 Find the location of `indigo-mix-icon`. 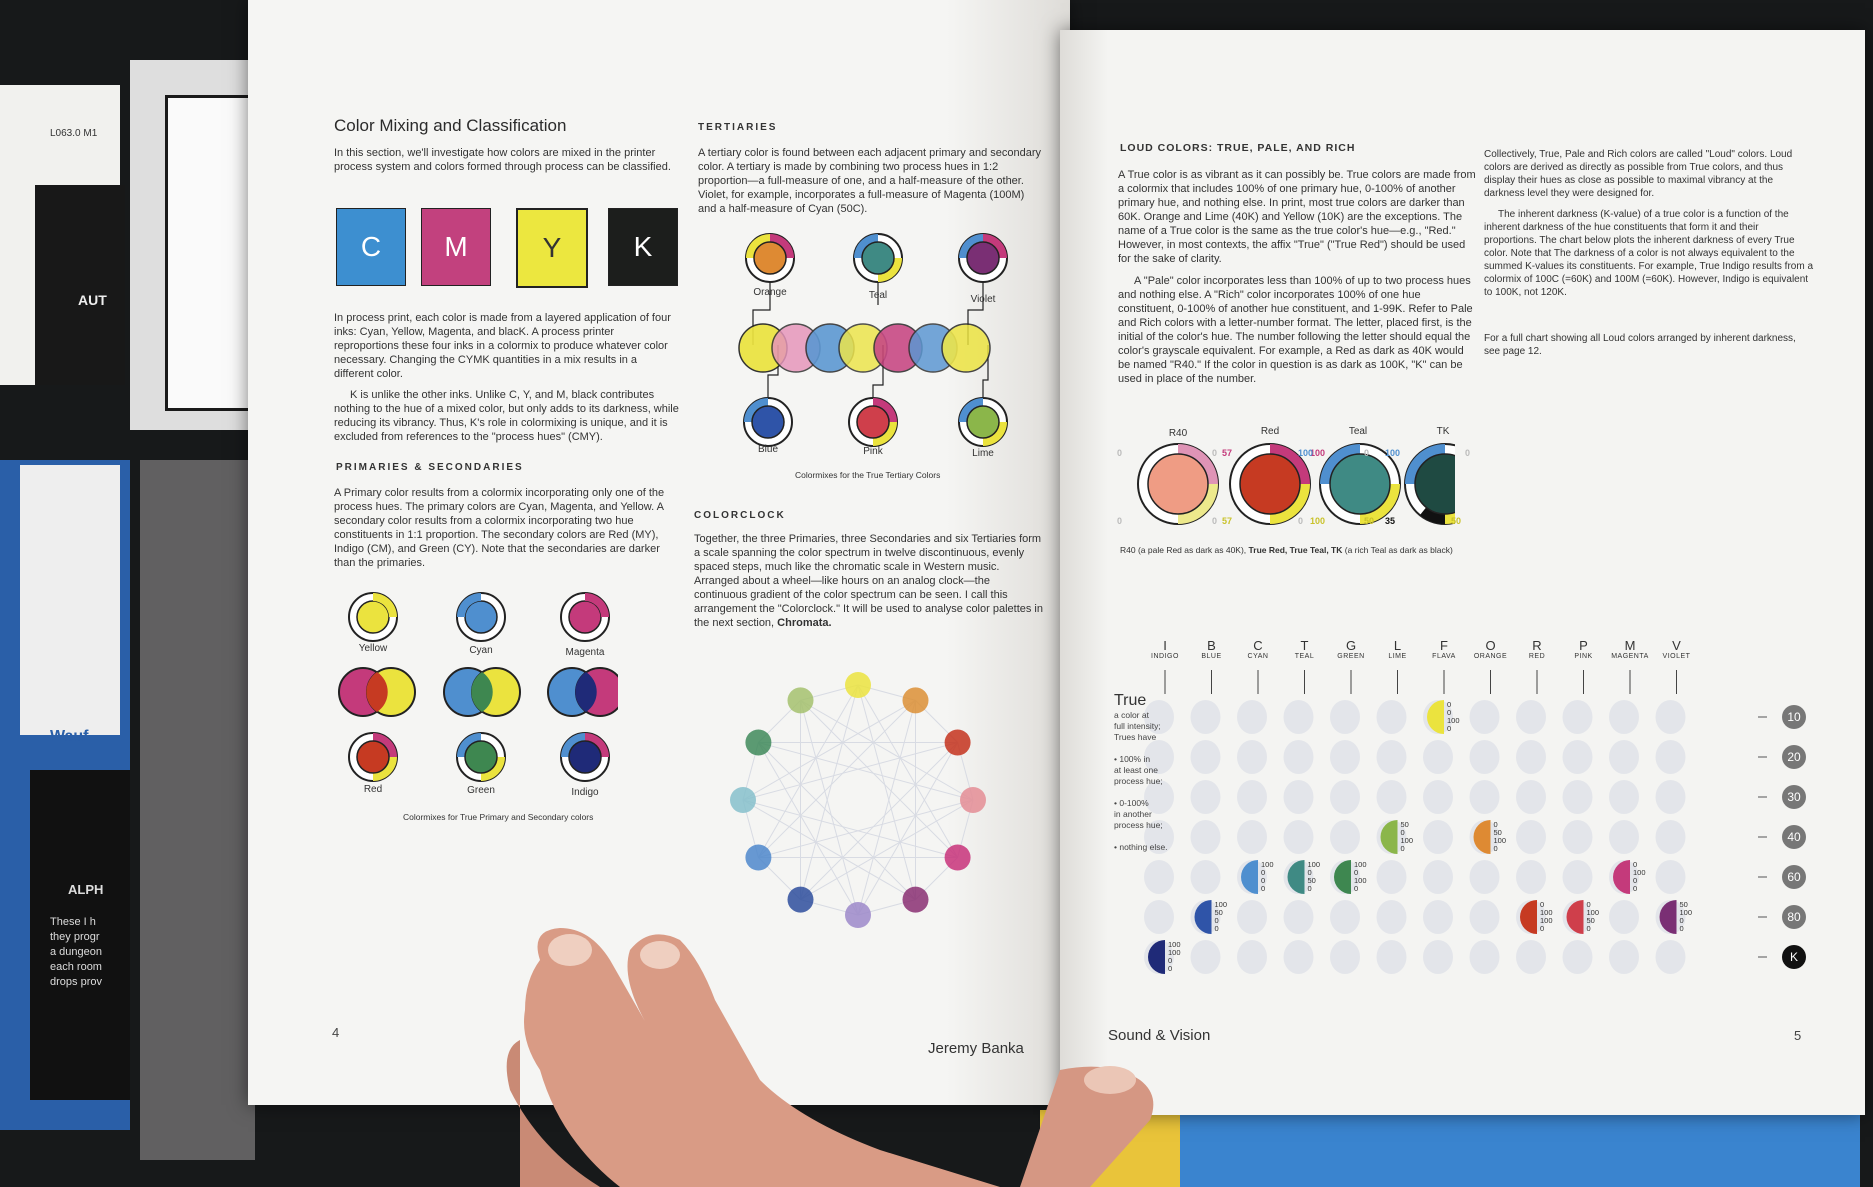

indigo-mix-icon is located at coordinates (585, 757).